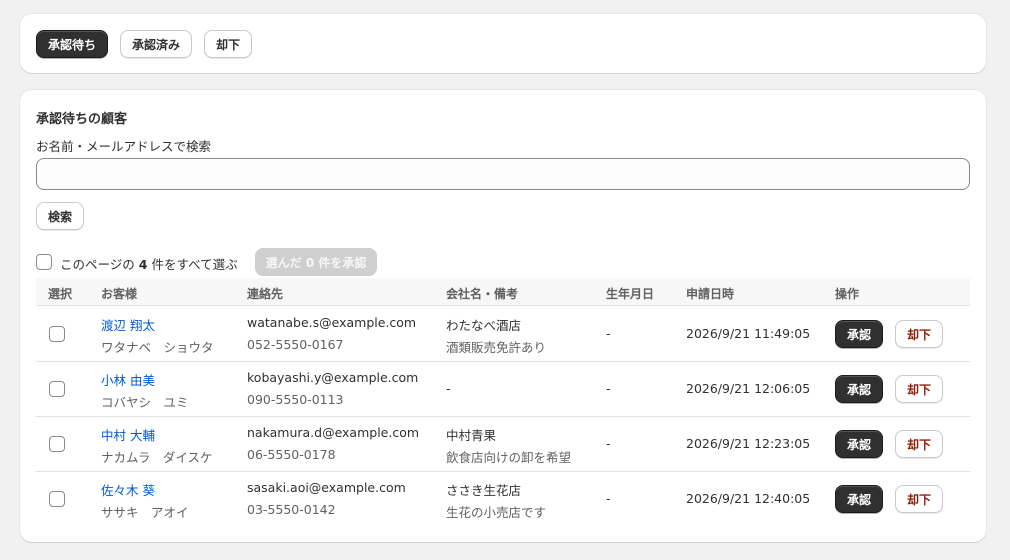 The width and height of the screenshot is (1010, 560). What do you see at coordinates (143, 264) in the screenshot?
I see `select-all-count: 4` at bounding box center [143, 264].